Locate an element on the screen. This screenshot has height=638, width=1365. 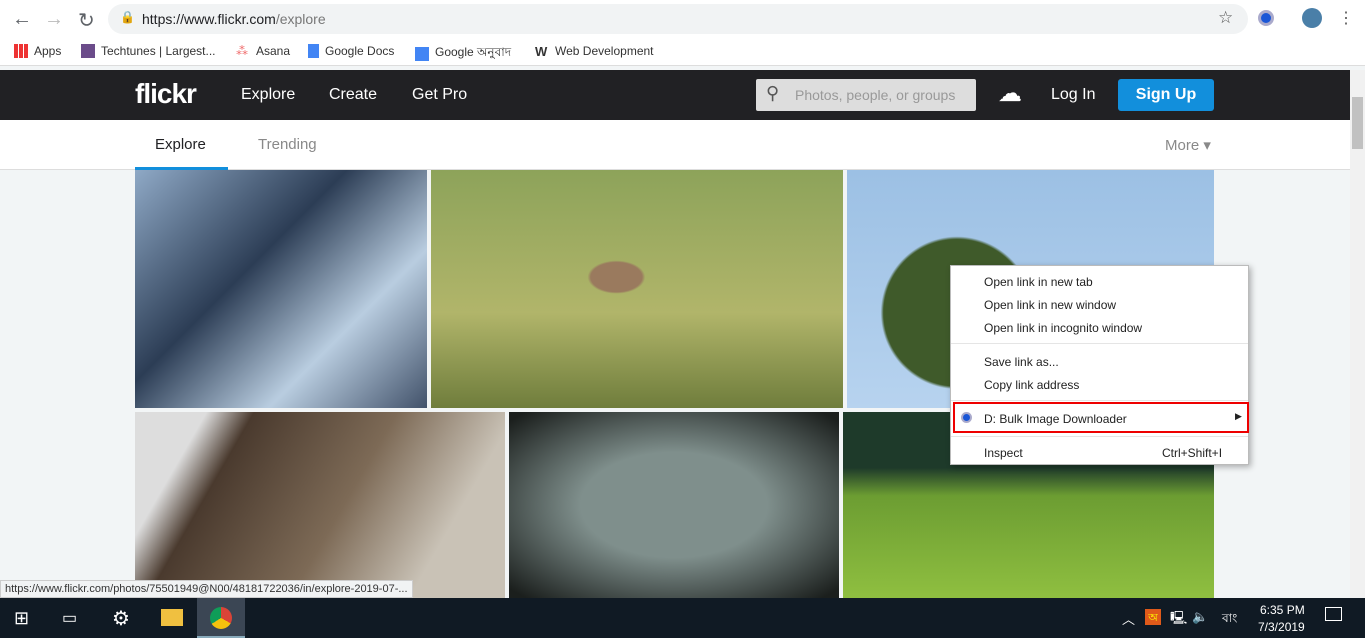
search-placeholder: Photos, people, or groups is located at coordinates (875, 95).